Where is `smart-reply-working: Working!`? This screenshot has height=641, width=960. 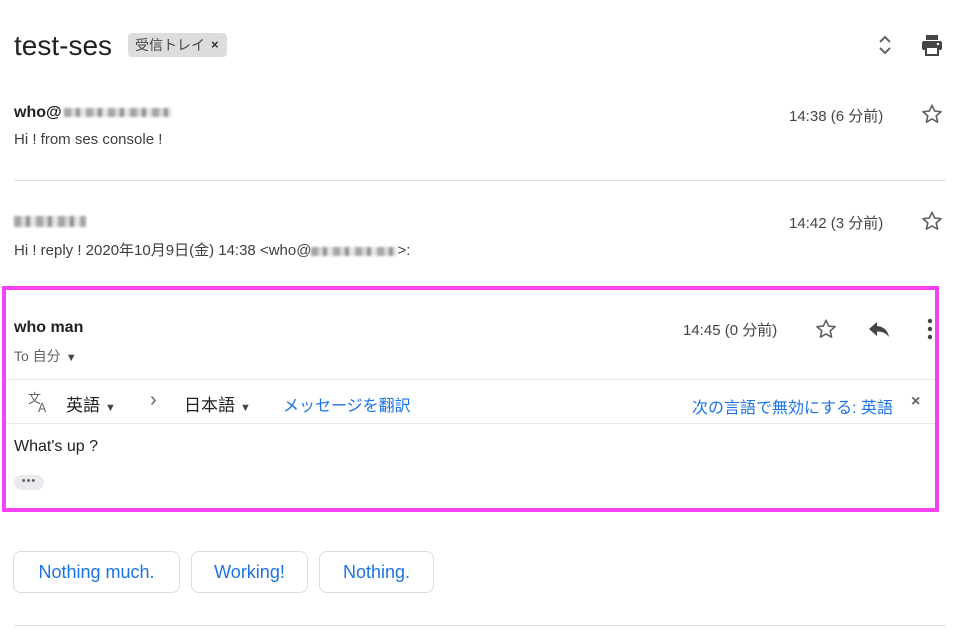 smart-reply-working: Working! is located at coordinates (249, 572).